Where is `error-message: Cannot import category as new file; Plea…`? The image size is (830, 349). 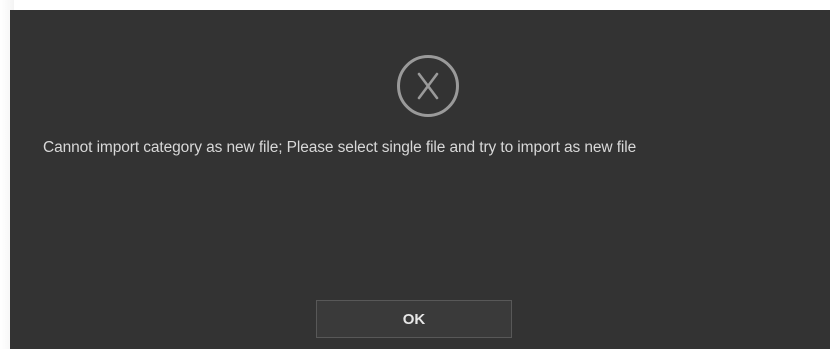 error-message: Cannot import category as new file; Plea… is located at coordinates (340, 147).